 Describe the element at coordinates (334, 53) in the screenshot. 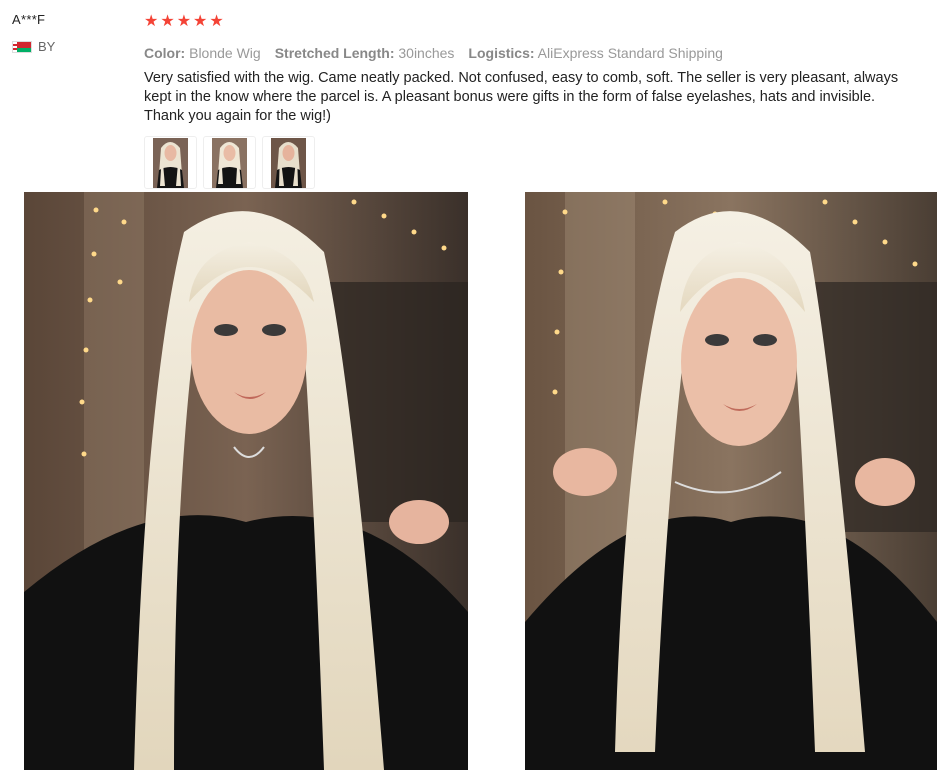

I see `attribute-key: Stretched Length:` at that location.